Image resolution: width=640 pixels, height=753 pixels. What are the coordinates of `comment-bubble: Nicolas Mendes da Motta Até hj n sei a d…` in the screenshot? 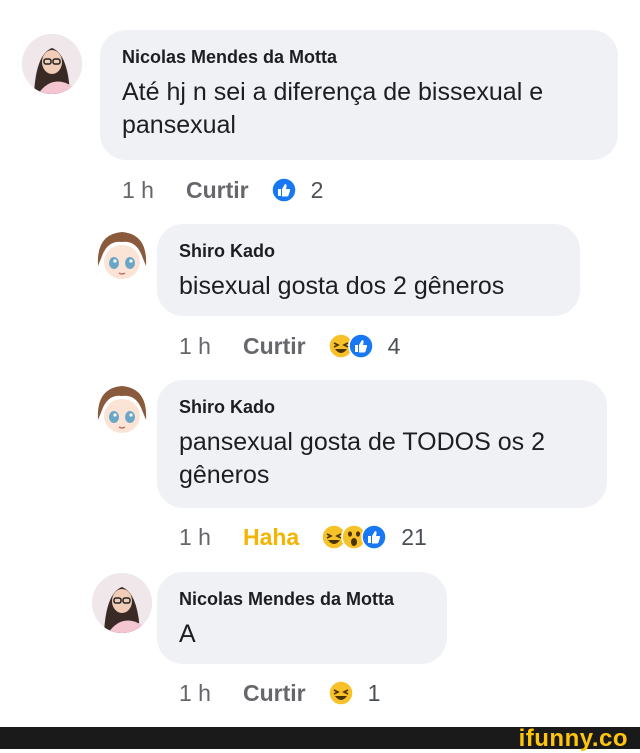 It's located at (359, 95).